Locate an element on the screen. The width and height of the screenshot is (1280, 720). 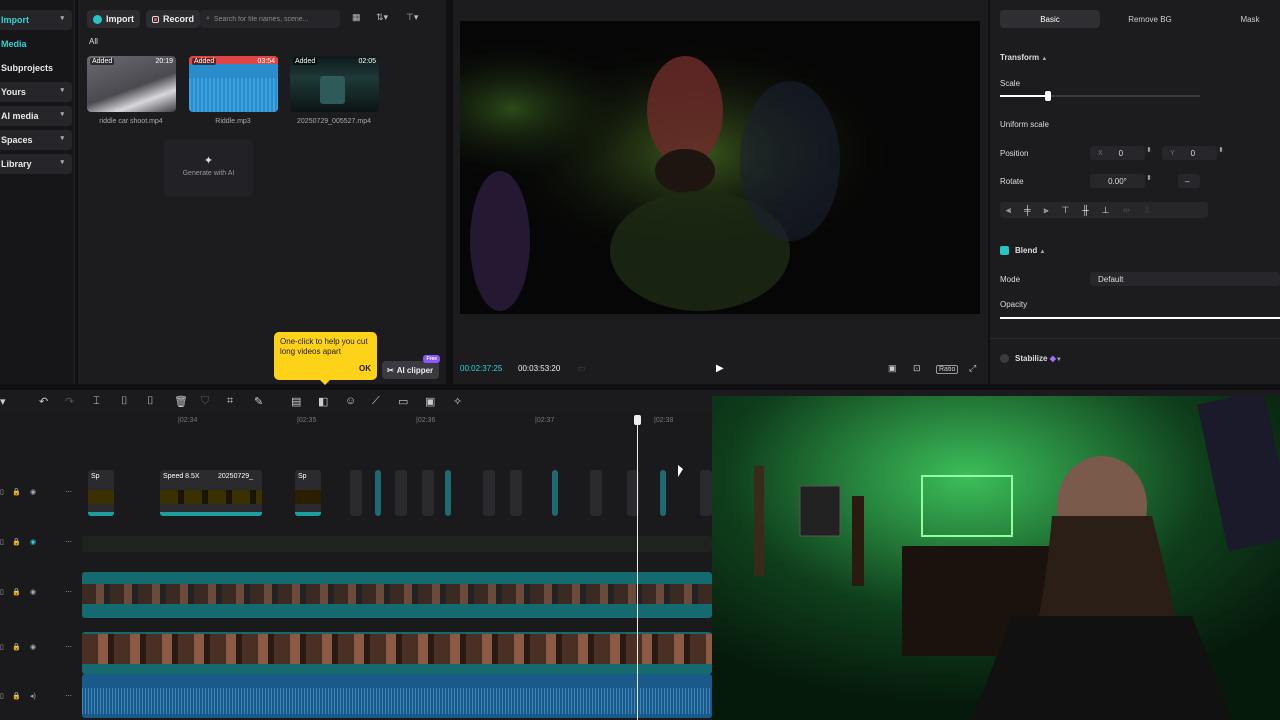
search-input is located at coordinates (268, 19).